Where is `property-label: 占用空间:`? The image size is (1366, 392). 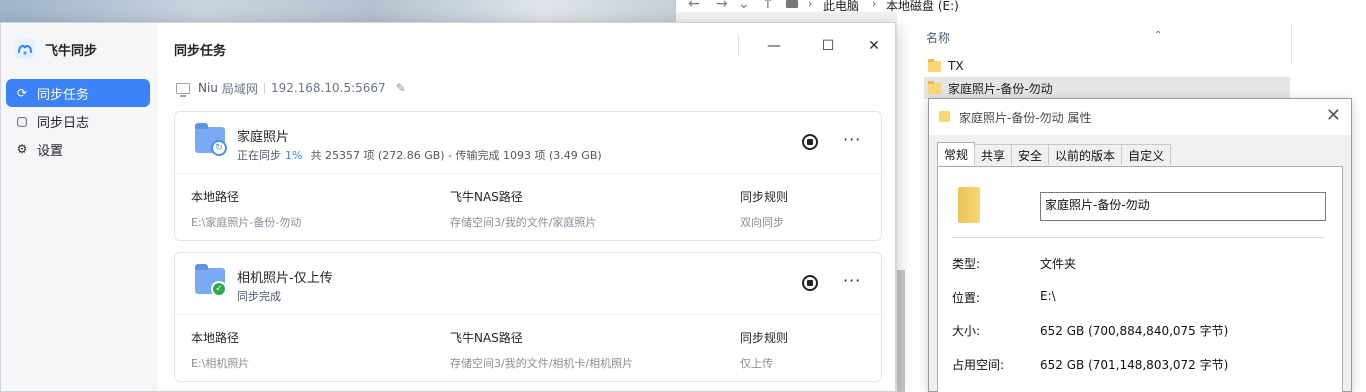
property-label: 占用空间: is located at coordinates (978, 365).